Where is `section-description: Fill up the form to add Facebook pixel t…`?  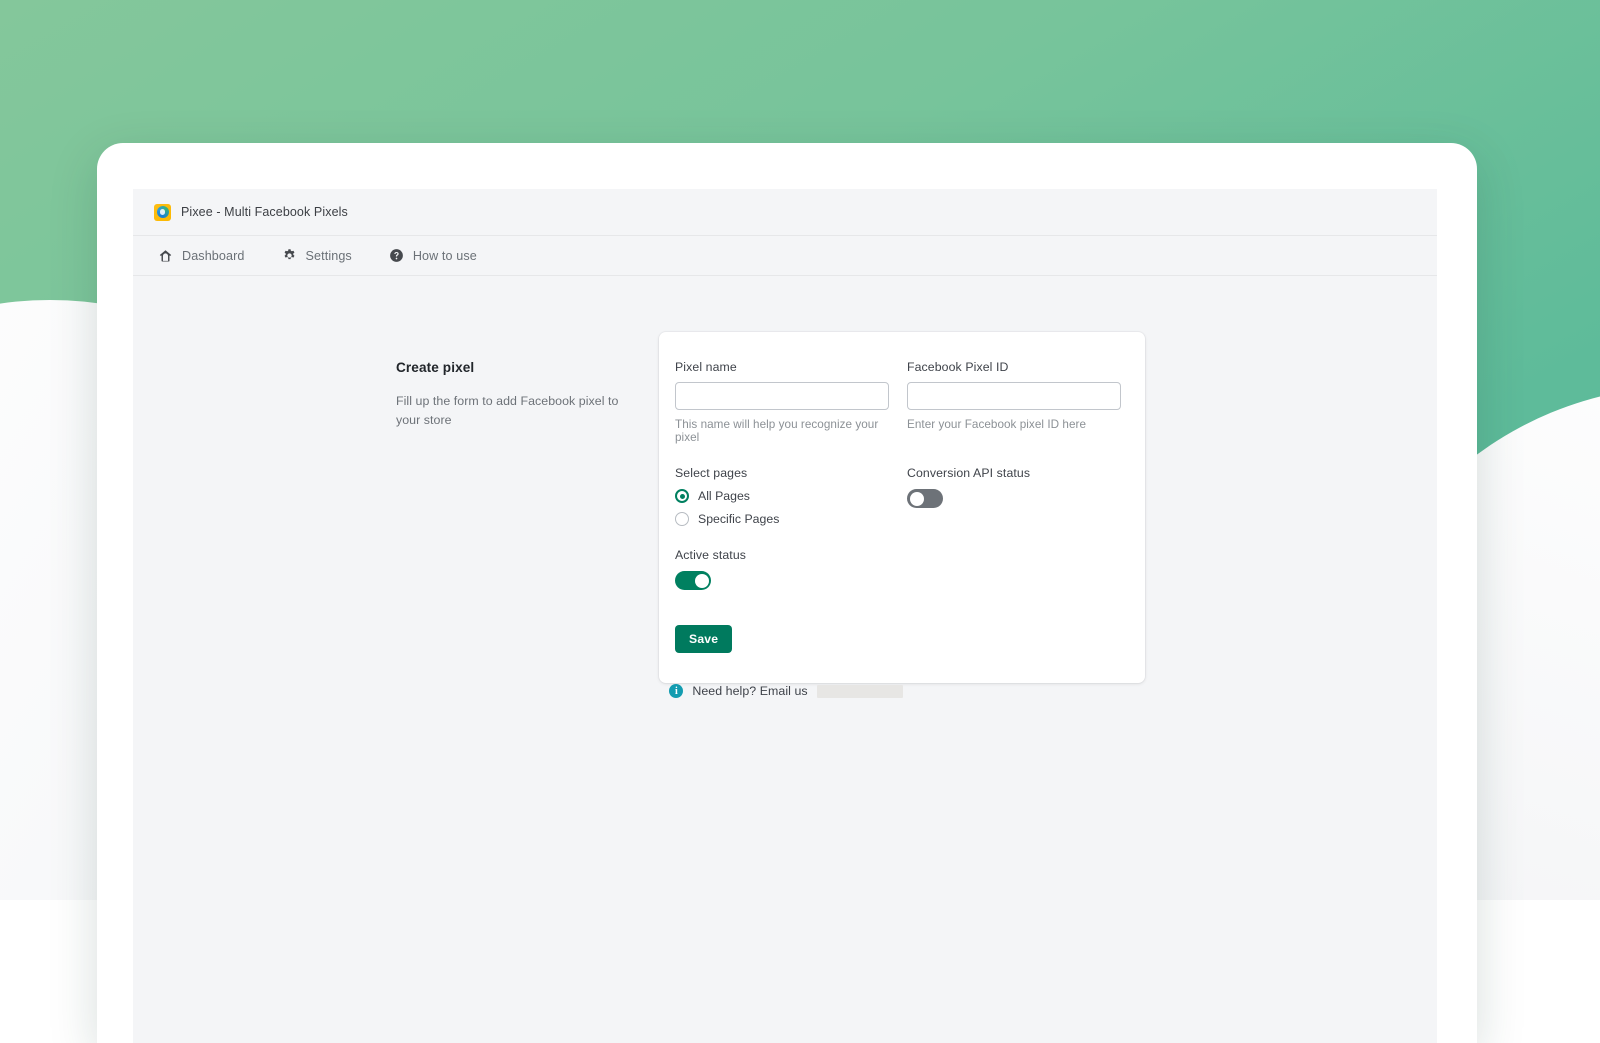
section-description: Fill up the form to add Facebook pixel t… is located at coordinates (513, 411).